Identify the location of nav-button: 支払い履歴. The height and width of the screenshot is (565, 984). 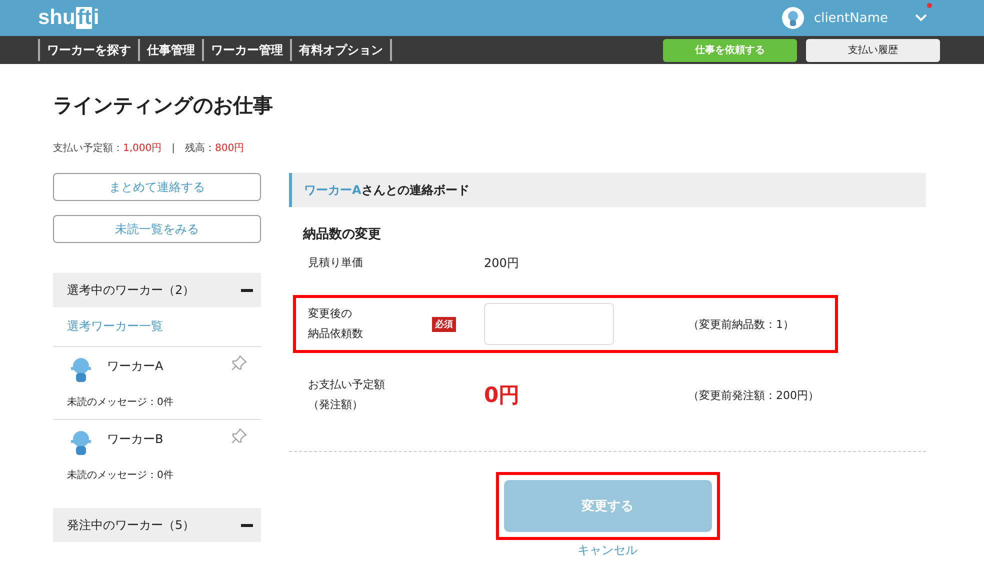
(873, 50).